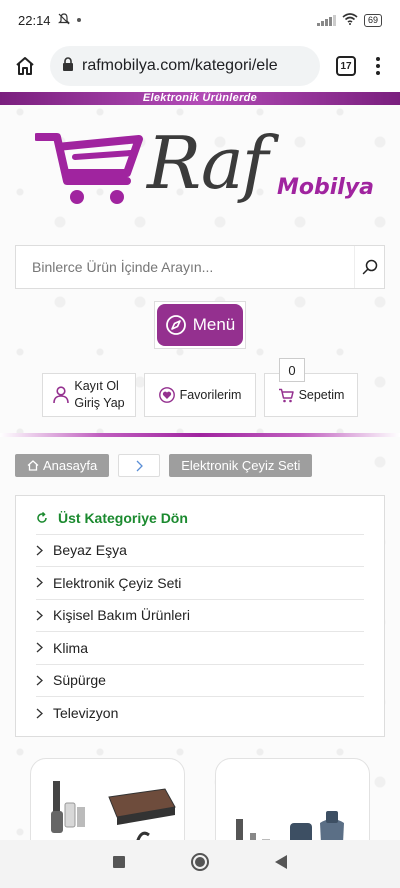  What do you see at coordinates (286, 395) in the screenshot?
I see `shopping-cart-icon` at bounding box center [286, 395].